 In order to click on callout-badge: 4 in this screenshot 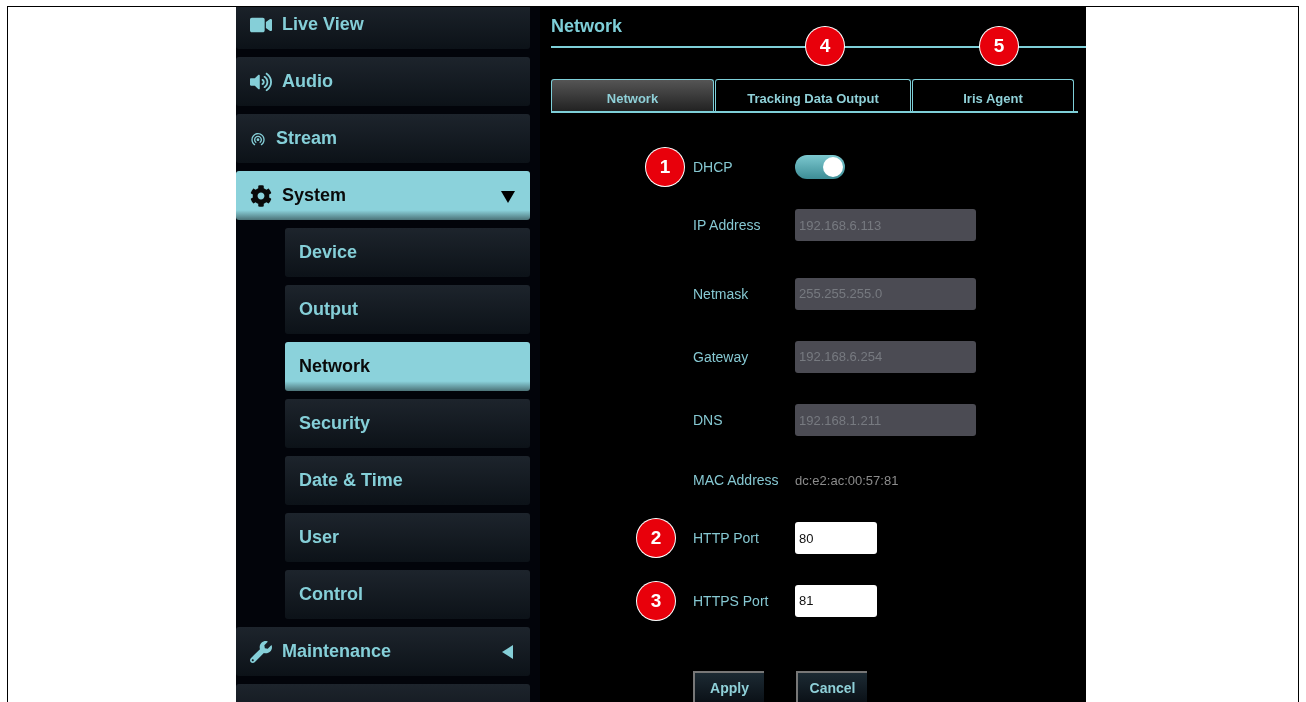, I will do `click(825, 46)`.